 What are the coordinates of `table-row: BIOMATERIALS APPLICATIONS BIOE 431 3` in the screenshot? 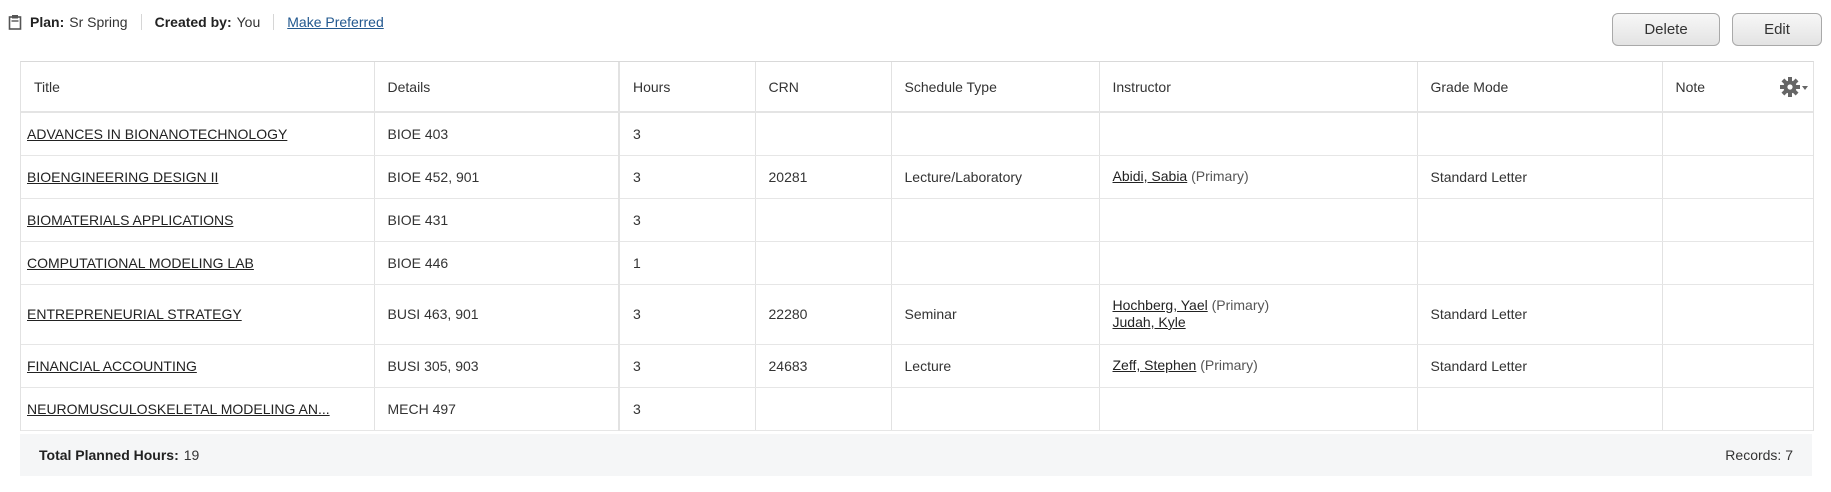 It's located at (917, 220).